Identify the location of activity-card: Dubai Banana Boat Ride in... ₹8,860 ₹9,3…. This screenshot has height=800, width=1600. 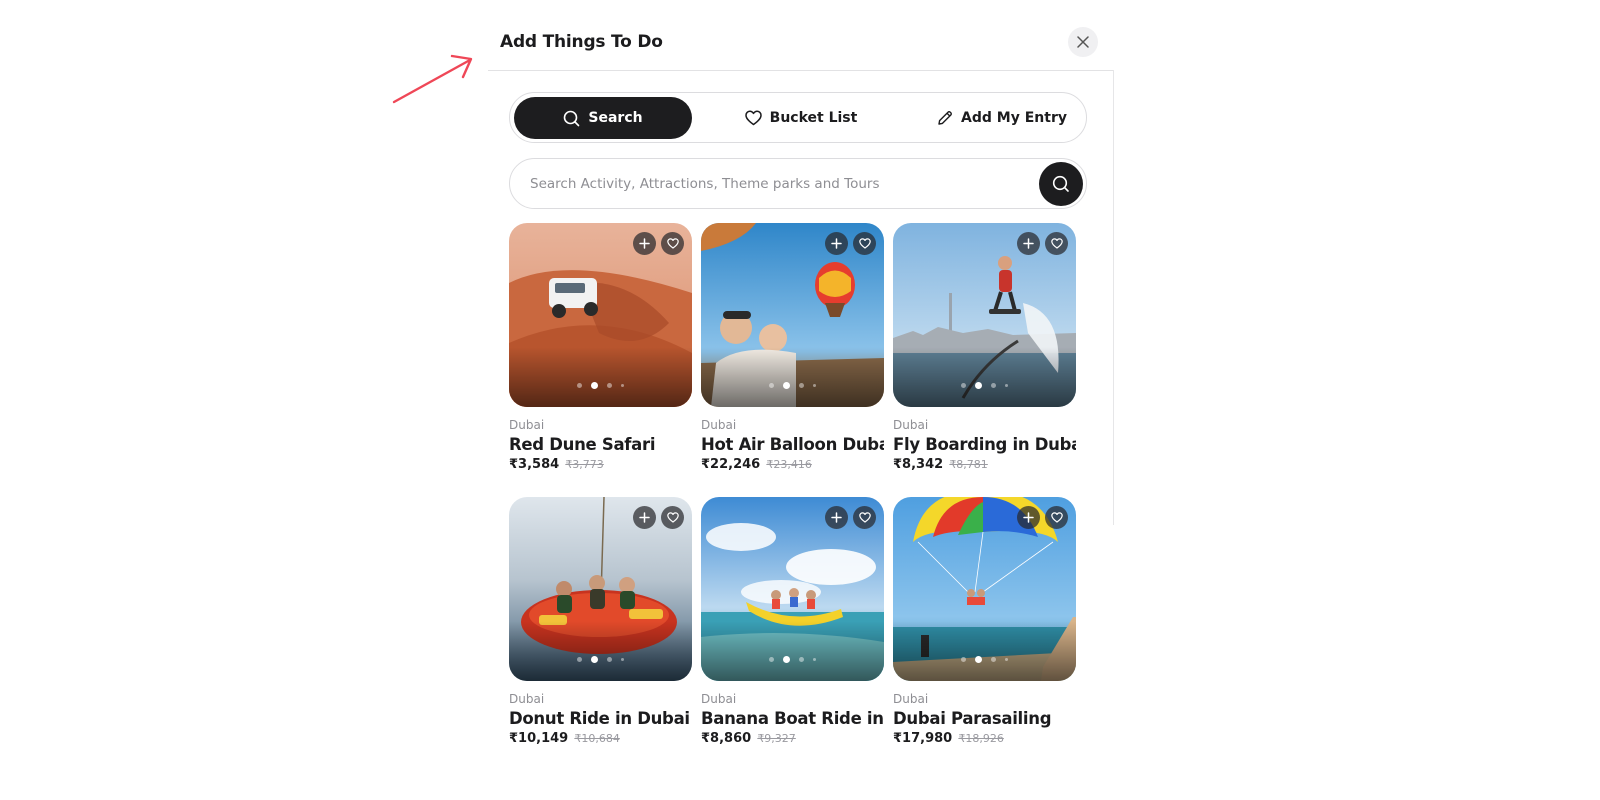
(792, 621).